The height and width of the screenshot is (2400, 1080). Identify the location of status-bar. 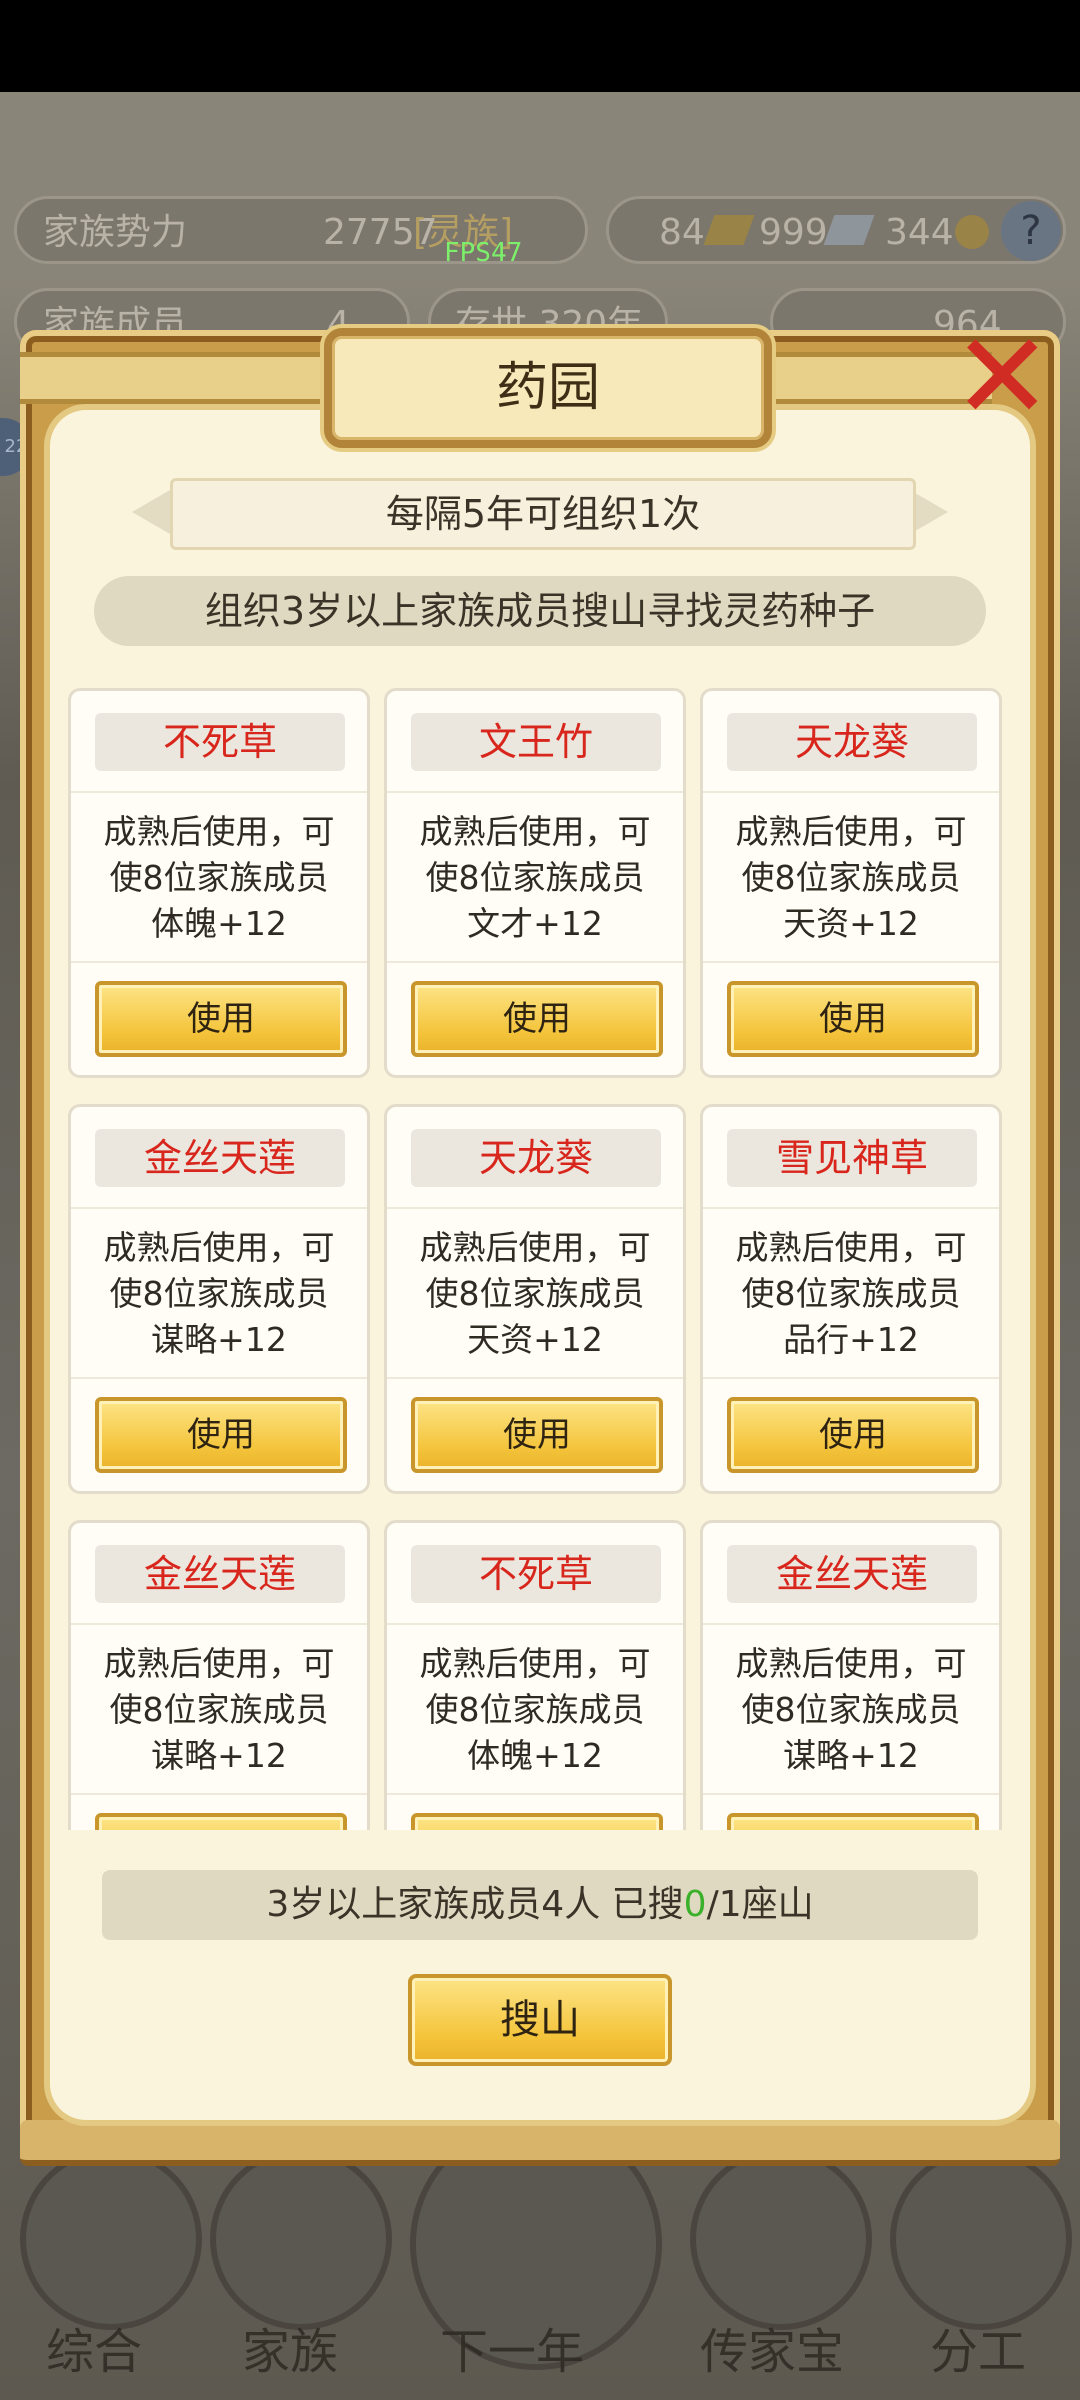
(540, 46).